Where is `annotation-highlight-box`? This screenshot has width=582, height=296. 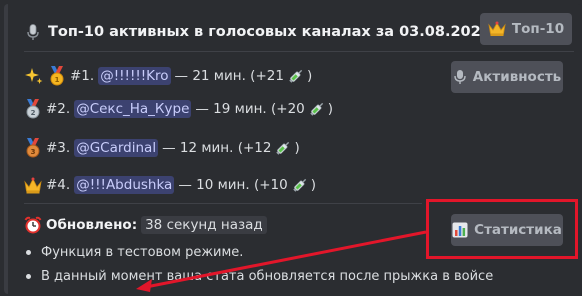 annotation-highlight-box is located at coordinates (502, 229).